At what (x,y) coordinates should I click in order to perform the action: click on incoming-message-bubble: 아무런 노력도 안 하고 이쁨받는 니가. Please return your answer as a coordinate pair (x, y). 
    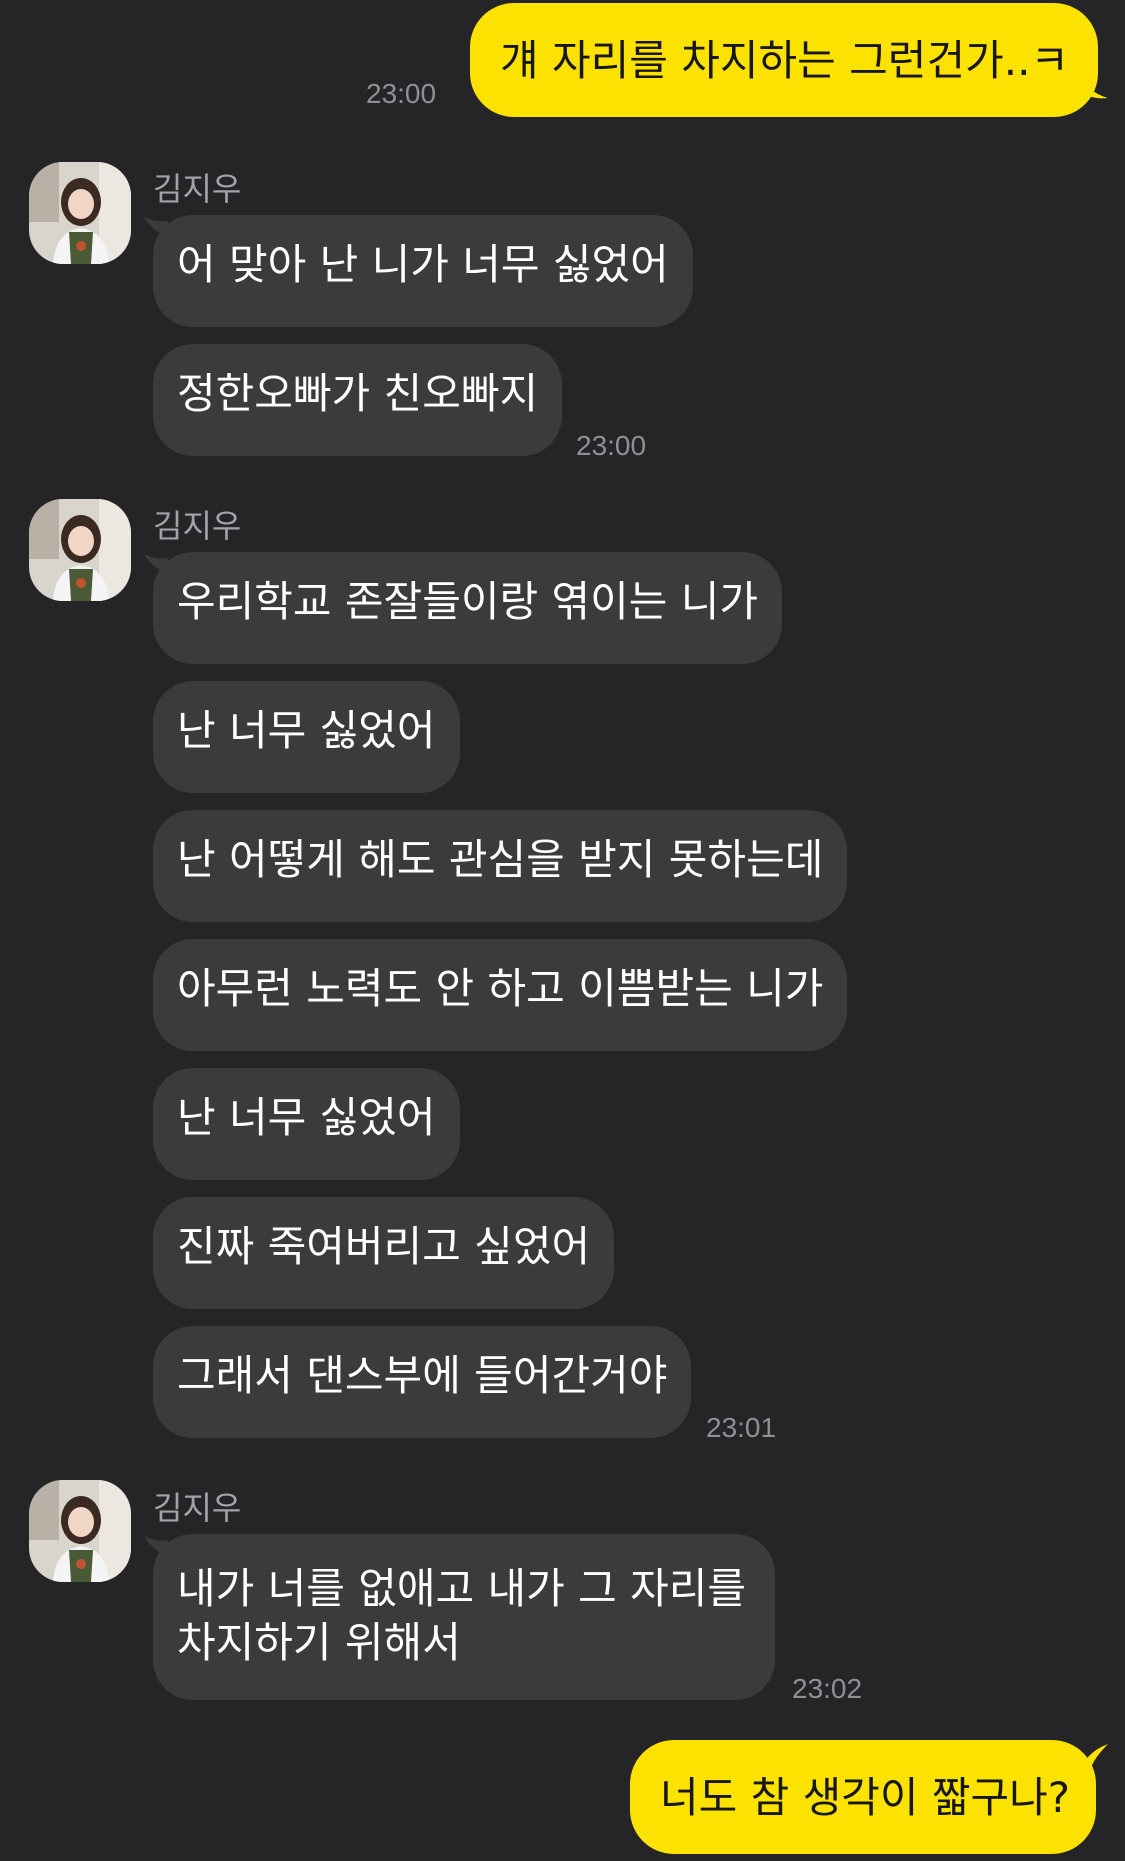
    Looking at the image, I should click on (500, 995).